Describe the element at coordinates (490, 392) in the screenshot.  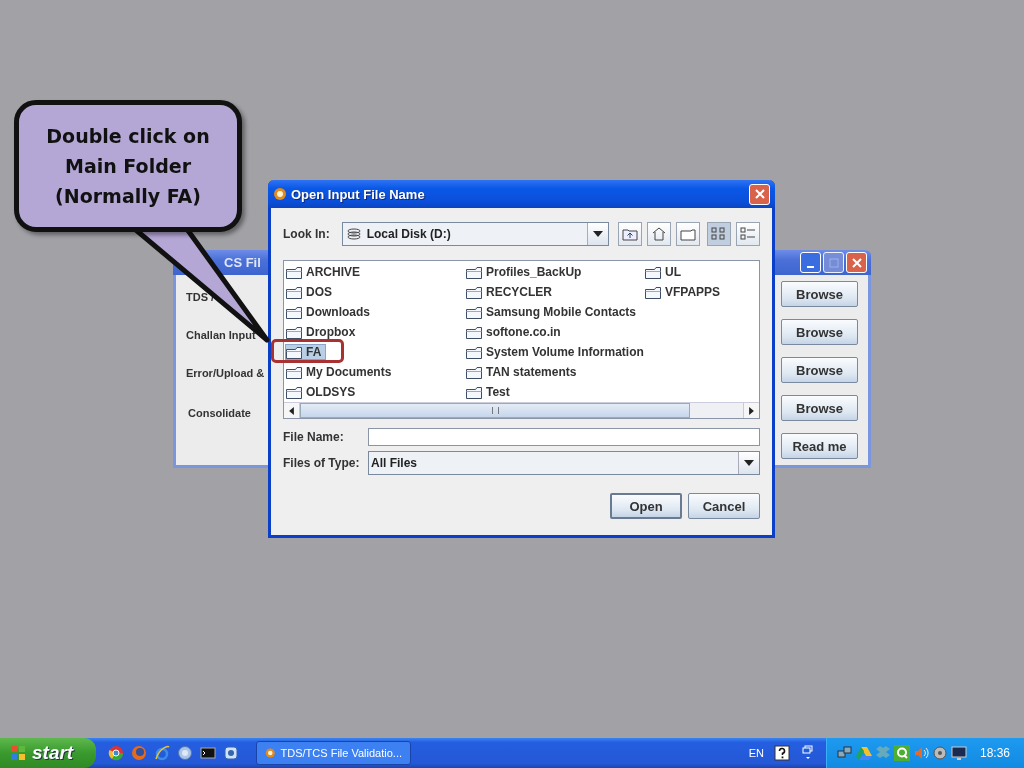
I see `folder-item: Test` at that location.